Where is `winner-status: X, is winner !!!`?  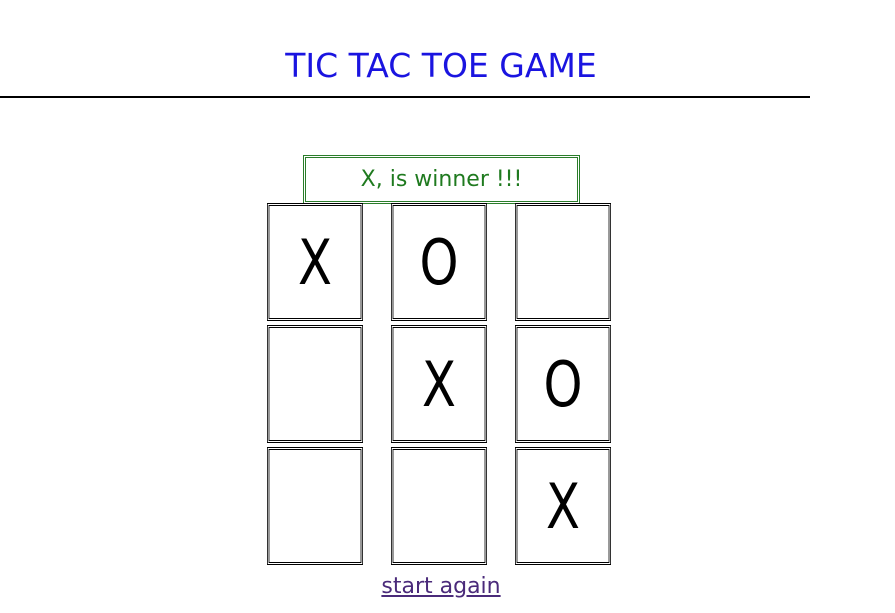 winner-status: X, is winner !!! is located at coordinates (441, 179).